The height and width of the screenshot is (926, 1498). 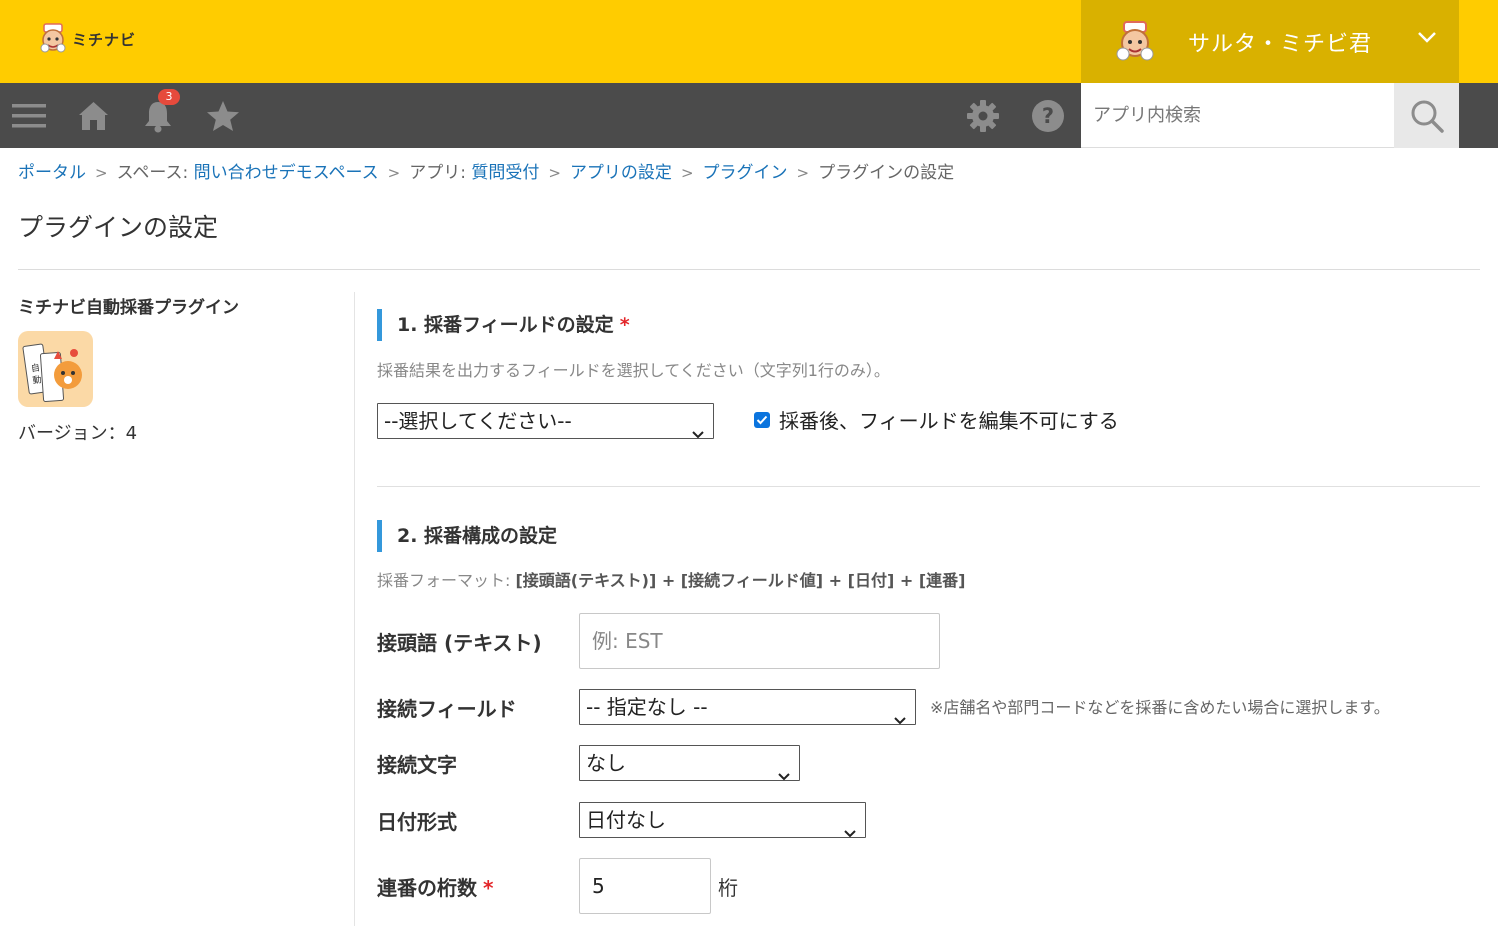 I want to click on notification-badge: 3, so click(x=169, y=97).